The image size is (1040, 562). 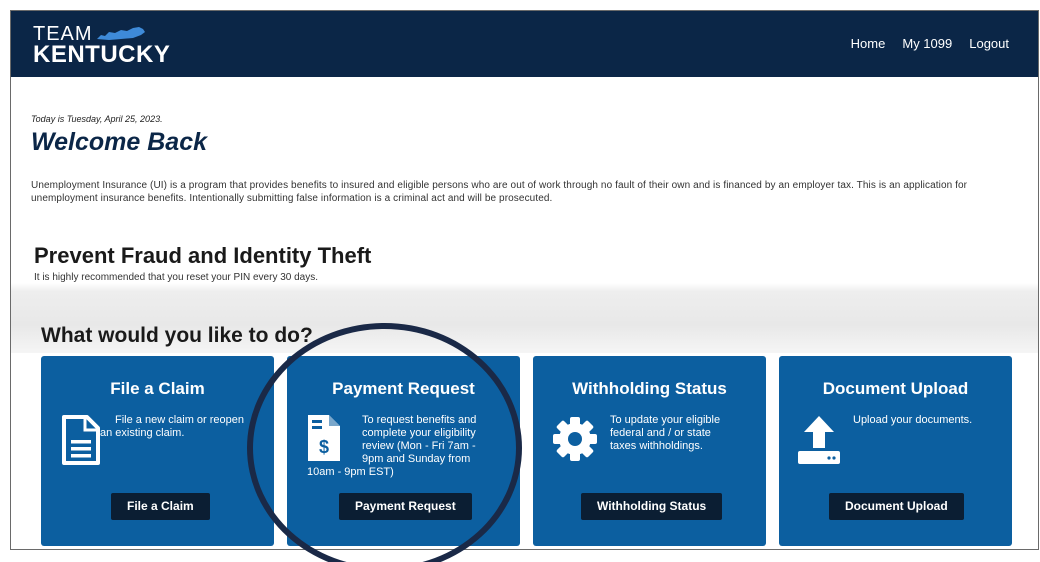 I want to click on upload-icon, so click(x=819, y=440).